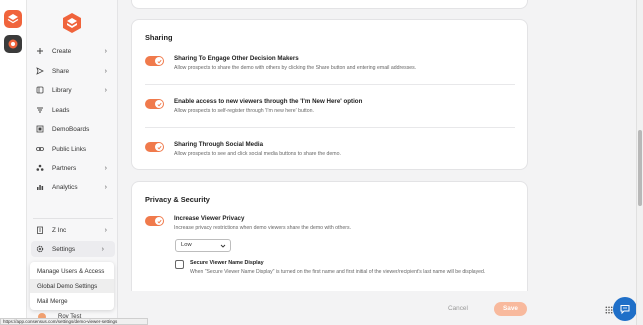 The height and width of the screenshot is (325, 643). I want to click on sidebar-item-label: DemoBoards, so click(71, 129).